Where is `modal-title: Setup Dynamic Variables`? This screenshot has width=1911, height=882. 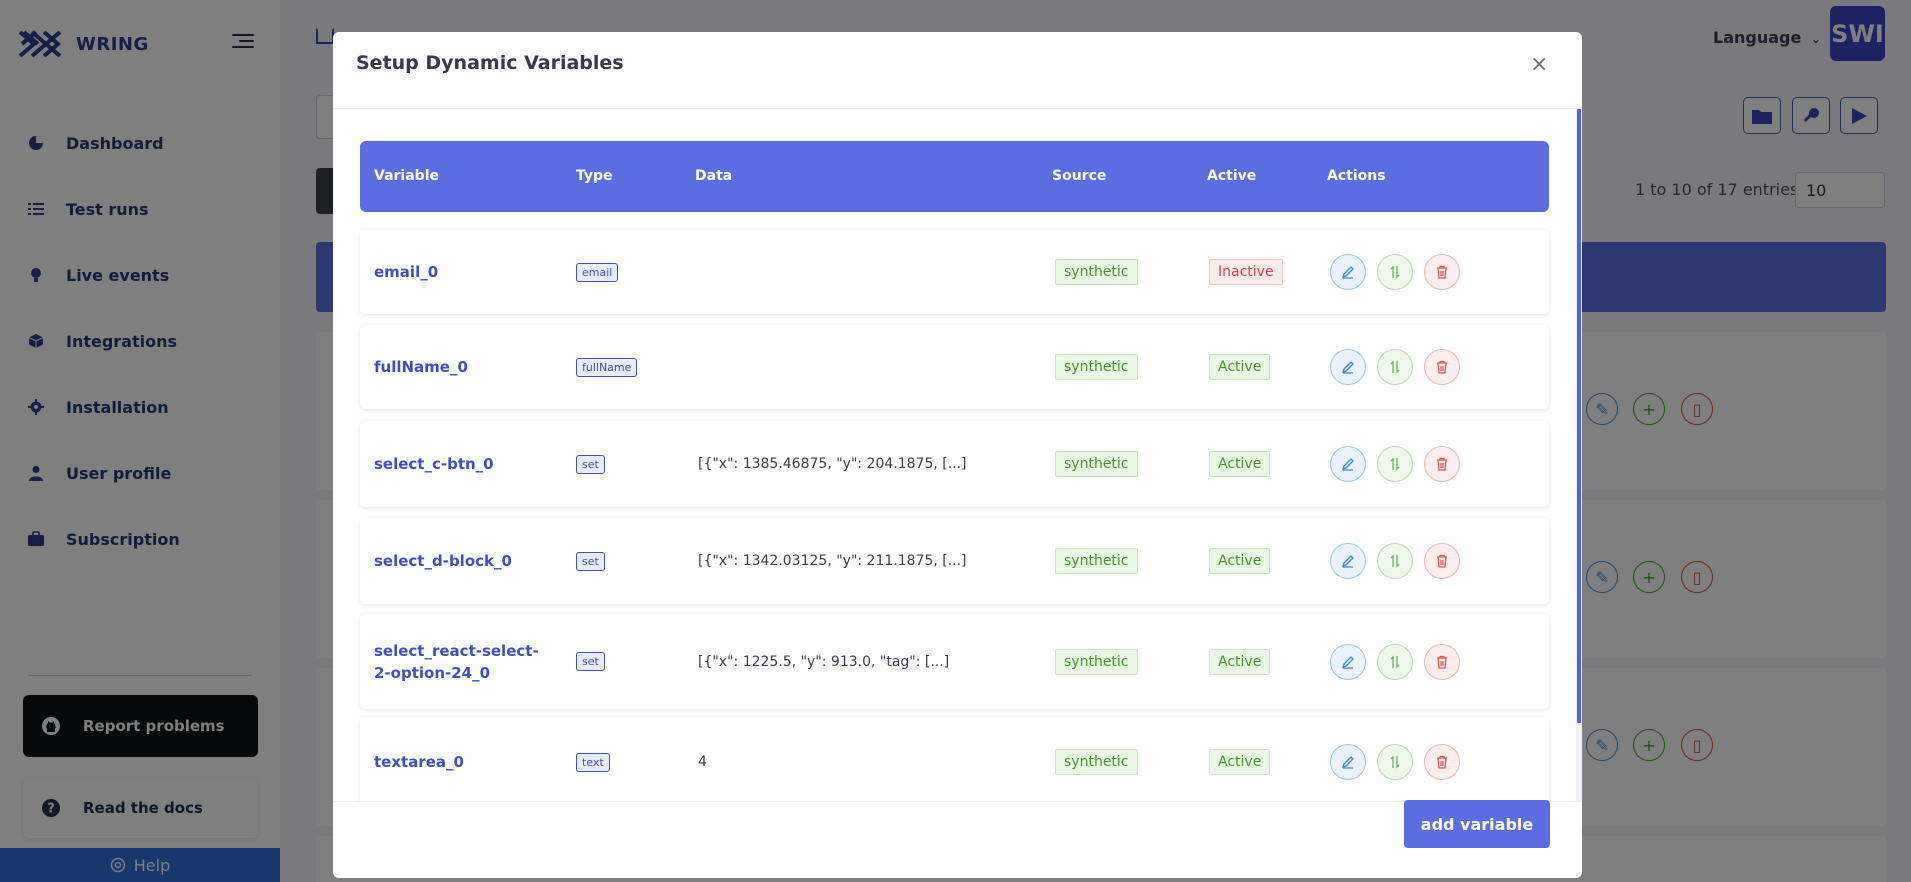 modal-title: Setup Dynamic Variables is located at coordinates (490, 63).